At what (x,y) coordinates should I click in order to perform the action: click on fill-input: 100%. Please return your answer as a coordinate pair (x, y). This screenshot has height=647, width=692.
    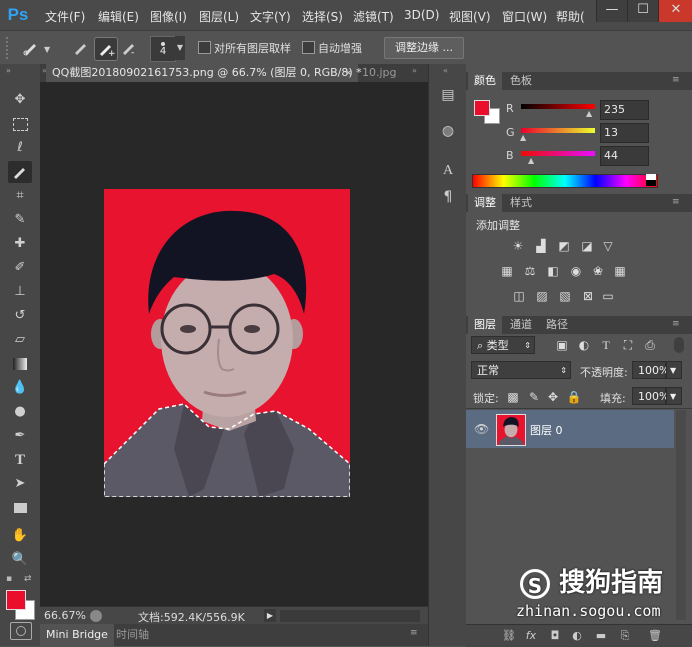
    Looking at the image, I should click on (650, 396).